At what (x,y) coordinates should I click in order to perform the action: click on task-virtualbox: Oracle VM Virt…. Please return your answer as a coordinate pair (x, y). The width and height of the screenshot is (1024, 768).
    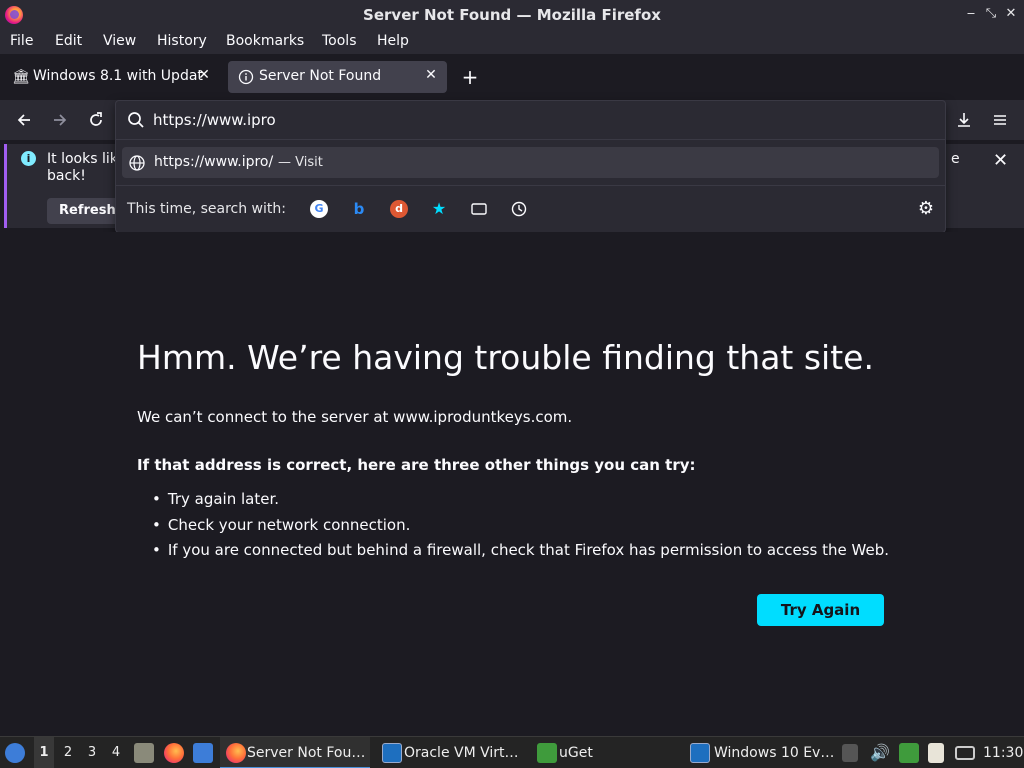
    Looking at the image, I should click on (453, 752).